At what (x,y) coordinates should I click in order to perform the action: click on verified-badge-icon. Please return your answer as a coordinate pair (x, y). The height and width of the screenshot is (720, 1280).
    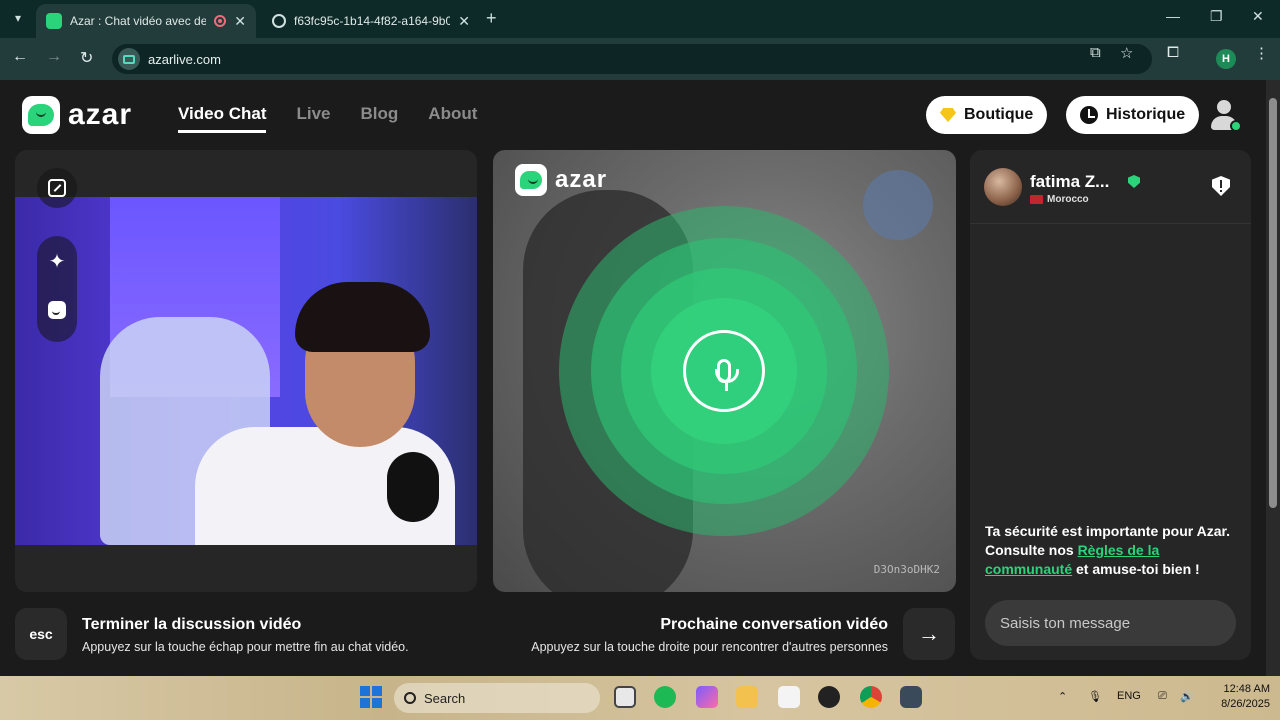
    Looking at the image, I should click on (1134, 181).